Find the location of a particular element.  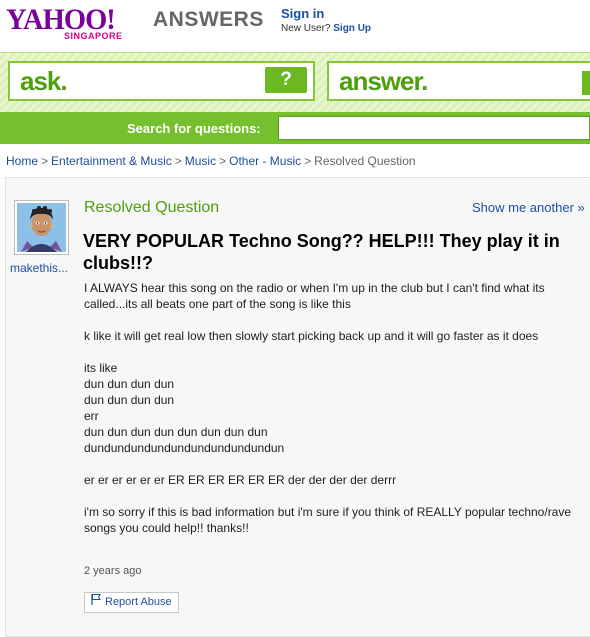

resolved-question-heading: Resolved Question is located at coordinates (152, 207).